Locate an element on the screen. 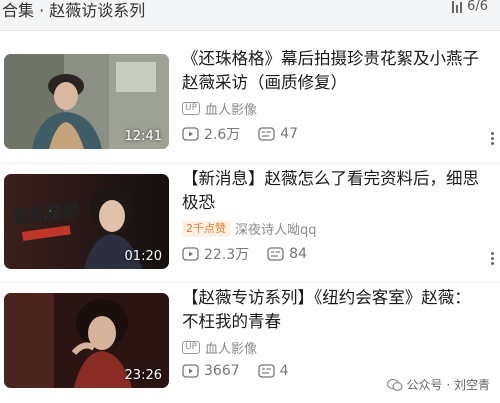  video-thumbnail: 细思极恐 01:20 is located at coordinates (86, 221).